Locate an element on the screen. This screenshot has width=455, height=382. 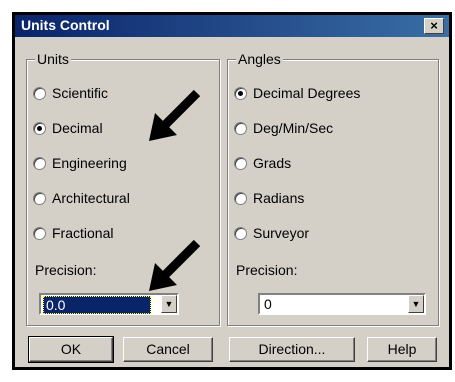
radio-surveyor: Surveyor is located at coordinates (271, 233).